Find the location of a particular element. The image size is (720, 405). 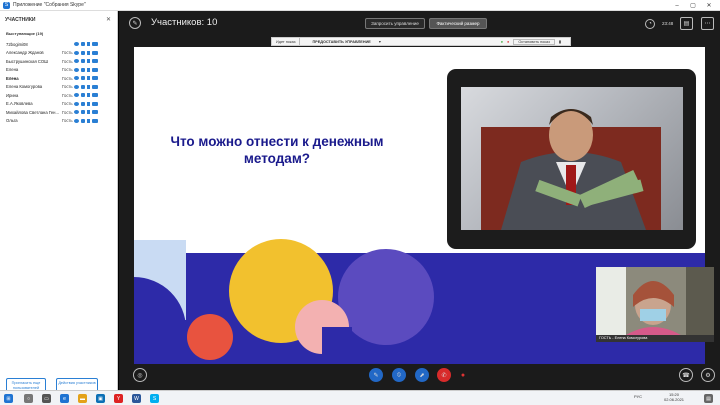

participant-video: ГОСТЬ - Елена Комогурова is located at coordinates (655, 304).